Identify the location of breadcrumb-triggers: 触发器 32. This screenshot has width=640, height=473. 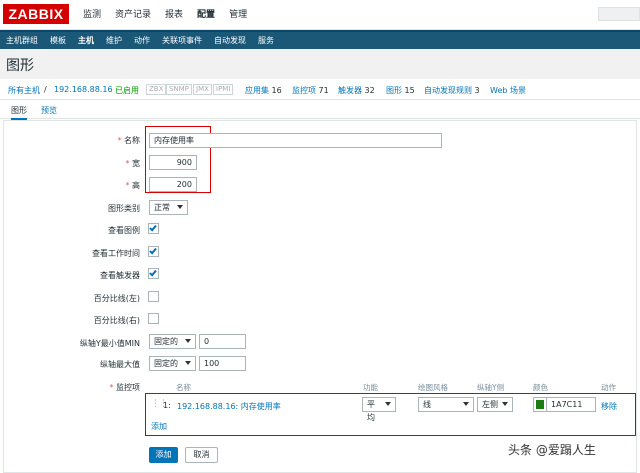
(356, 90).